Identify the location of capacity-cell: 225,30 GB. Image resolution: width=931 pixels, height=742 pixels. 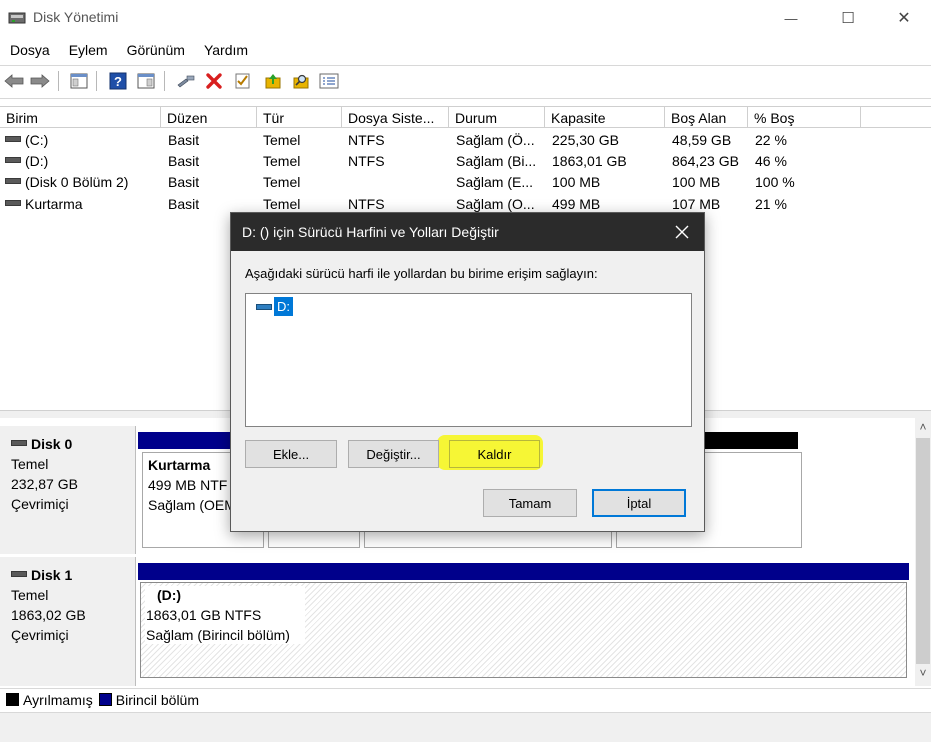
(585, 140).